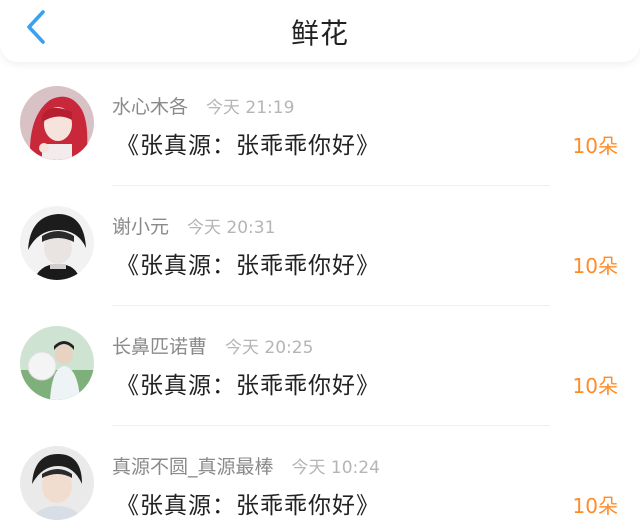 The image size is (640, 532). I want to click on timestamp: 今天 20:31, so click(231, 228).